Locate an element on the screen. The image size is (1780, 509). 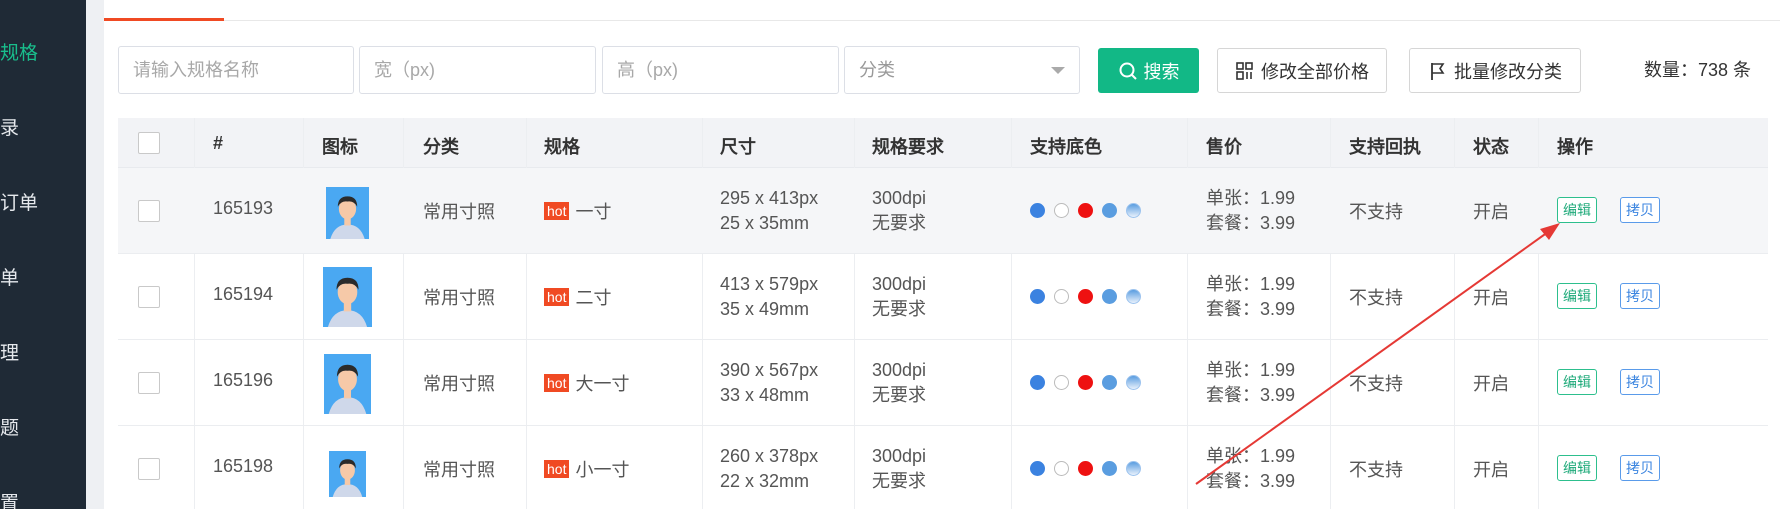
row-spec: hot 小一寸 is located at coordinates (586, 469).